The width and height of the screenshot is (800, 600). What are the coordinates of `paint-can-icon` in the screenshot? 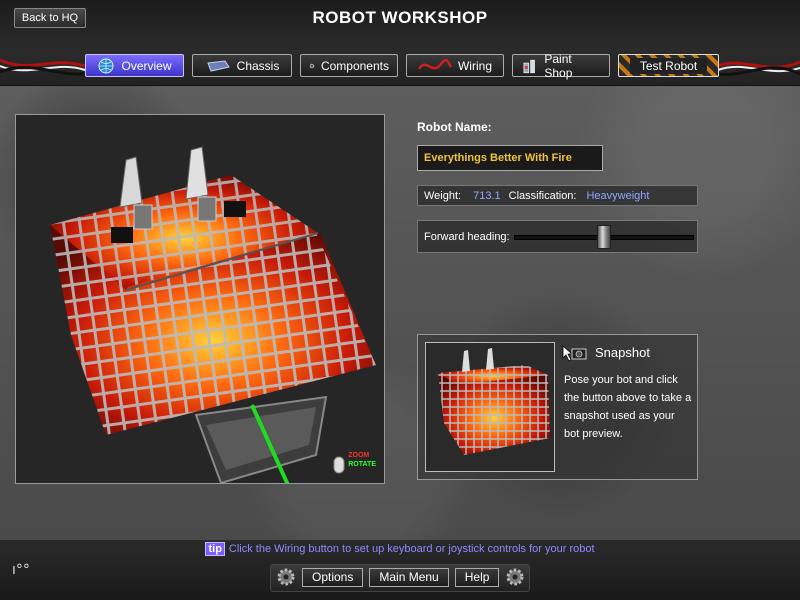 It's located at (529, 66).